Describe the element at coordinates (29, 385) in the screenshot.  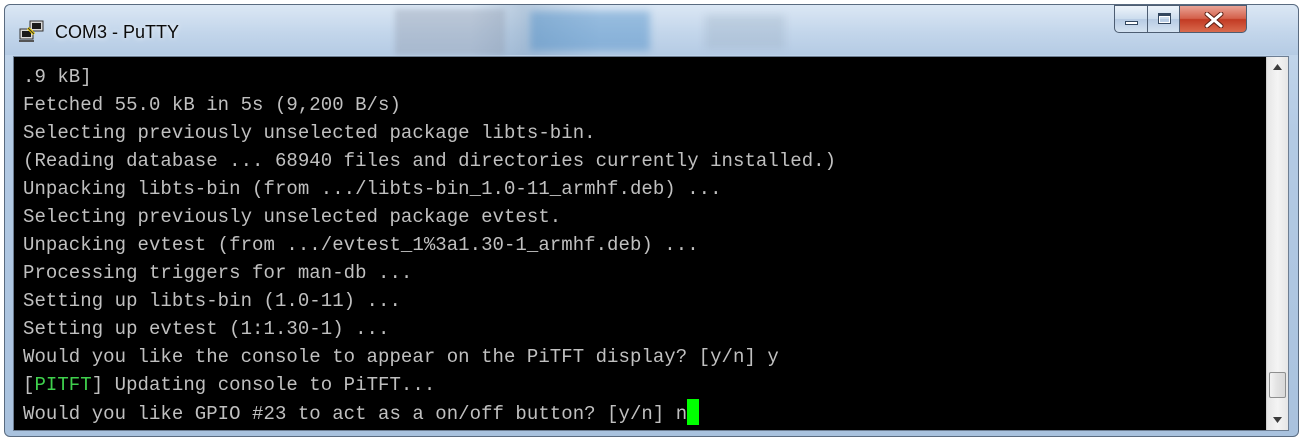
I see `pitft-open-bracket: [` at that location.